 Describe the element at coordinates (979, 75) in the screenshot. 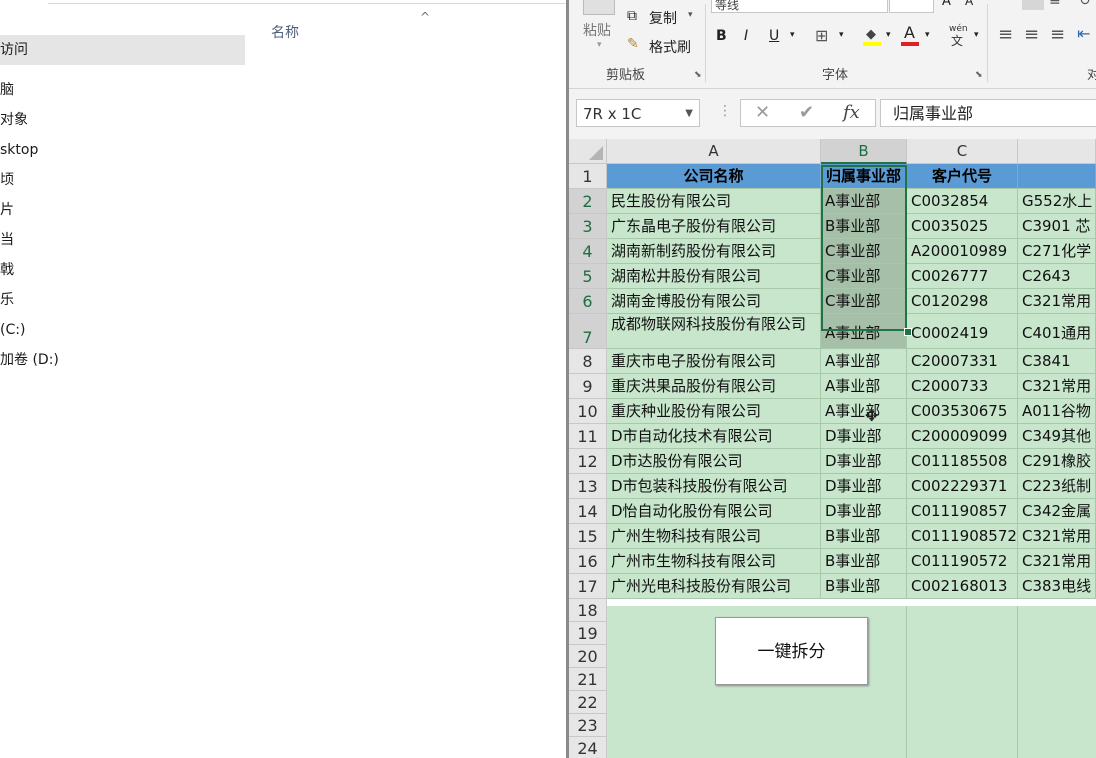

I see `font-launcher-icon: ⬊` at that location.